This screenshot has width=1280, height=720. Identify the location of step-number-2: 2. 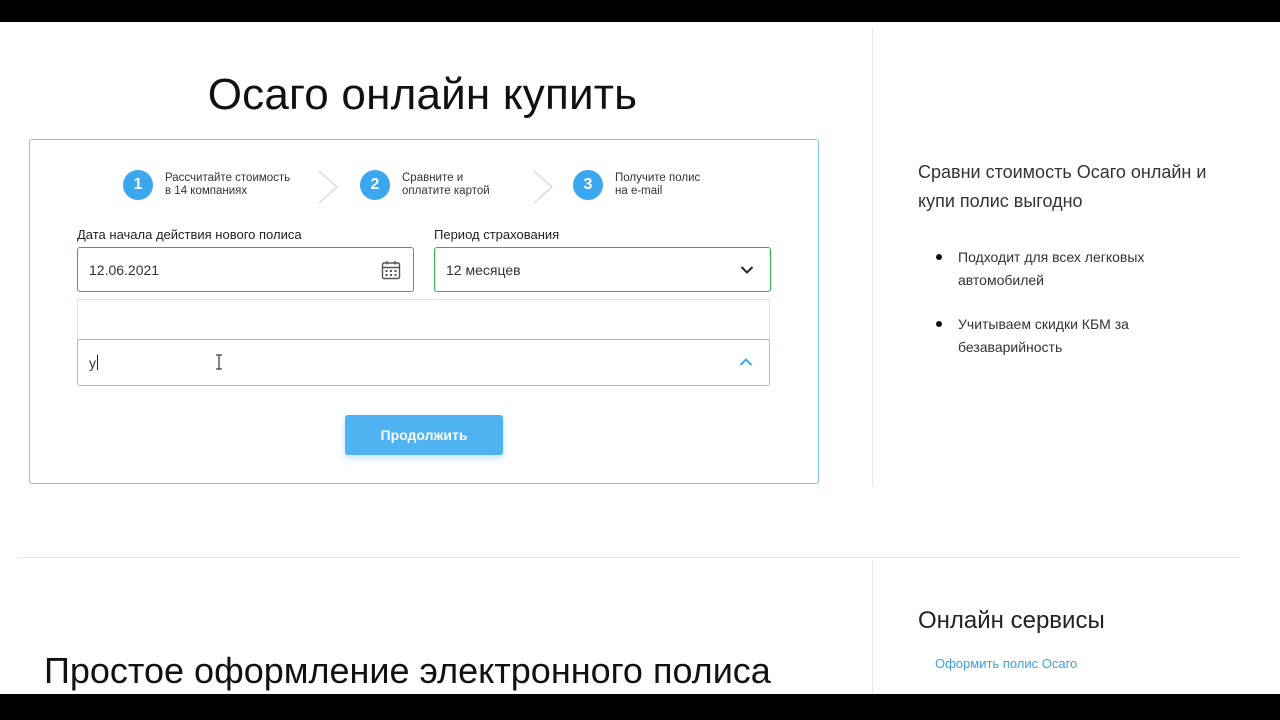
(375, 185).